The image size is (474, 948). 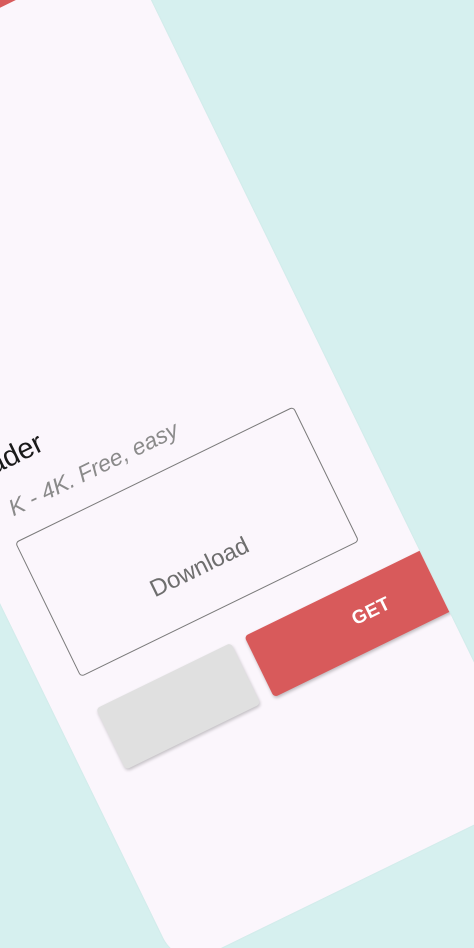 I want to click on app-title: ader, so click(x=24, y=454).